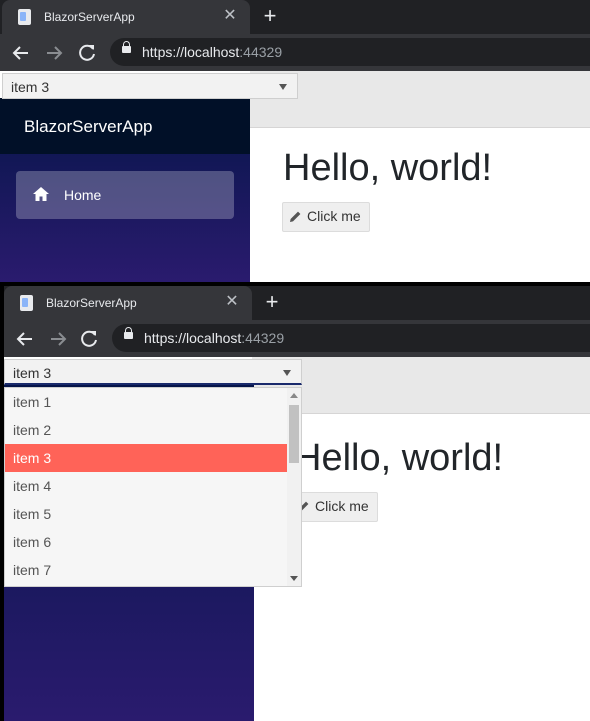  I want to click on sidebar: BlazorServerApp Home, so click(125, 190).